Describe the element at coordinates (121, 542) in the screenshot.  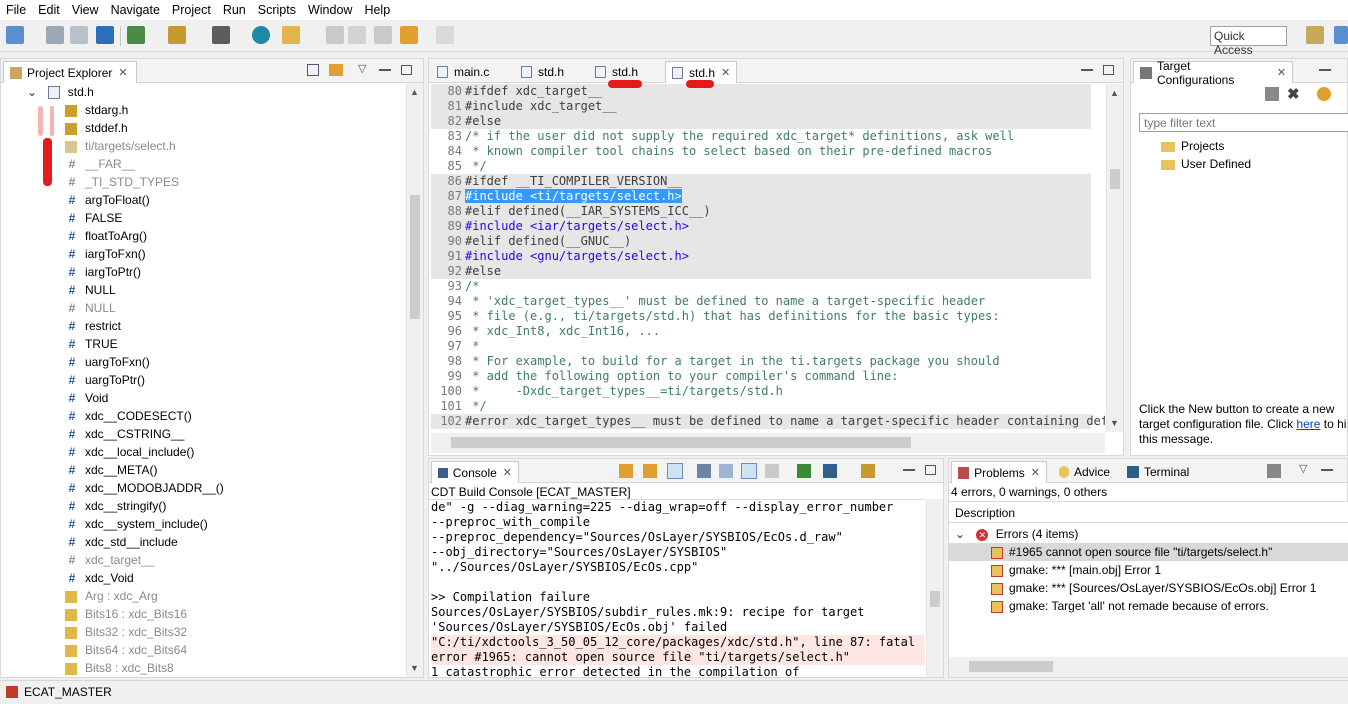
I see `tree-item: # xdc_std__include` at that location.